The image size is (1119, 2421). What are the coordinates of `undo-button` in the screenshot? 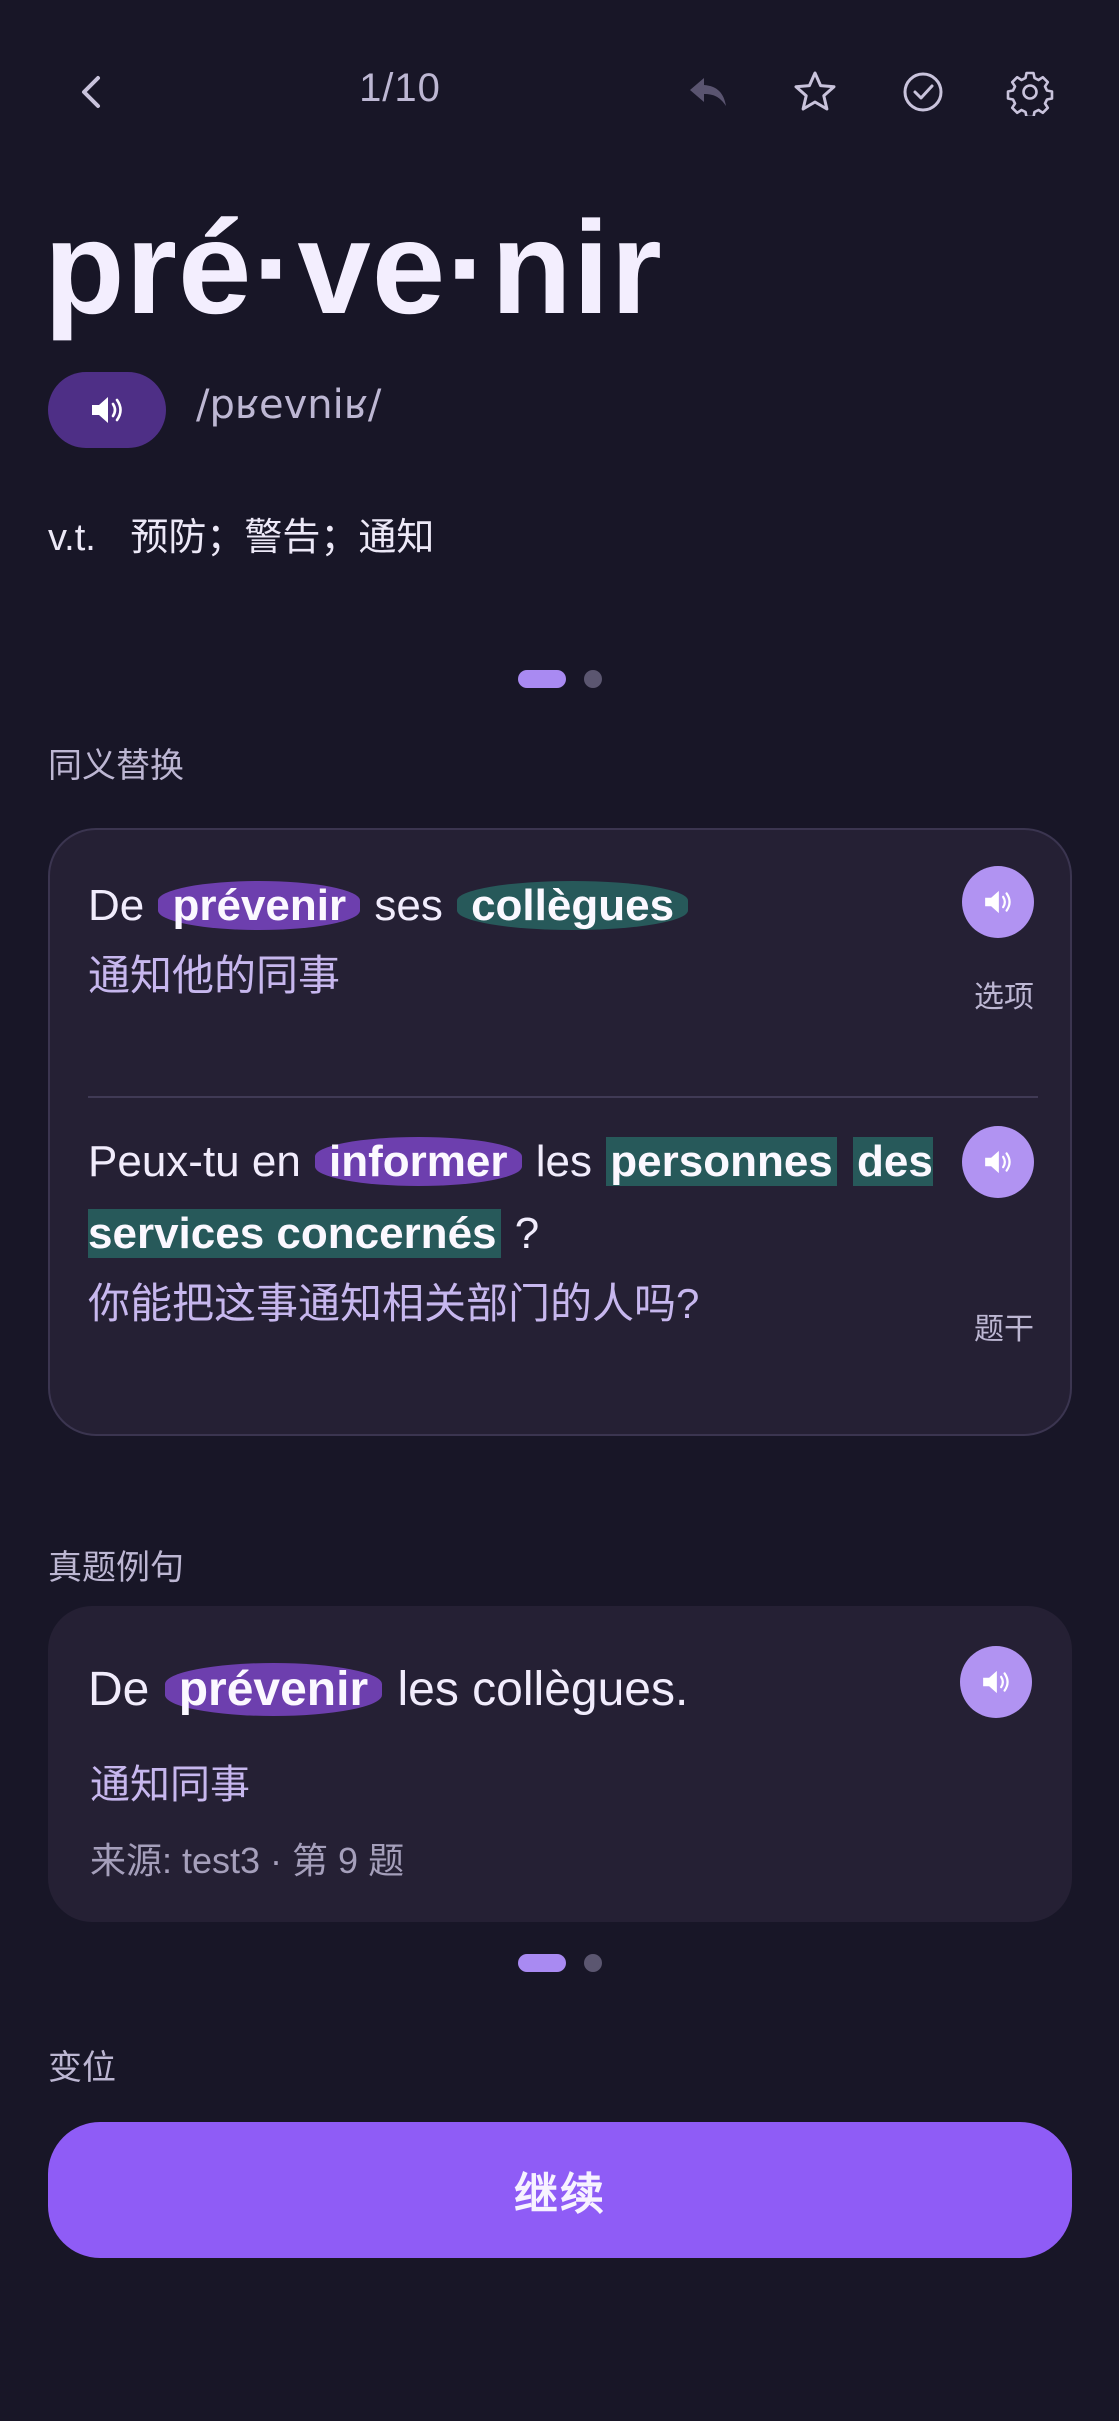 It's located at (708, 92).